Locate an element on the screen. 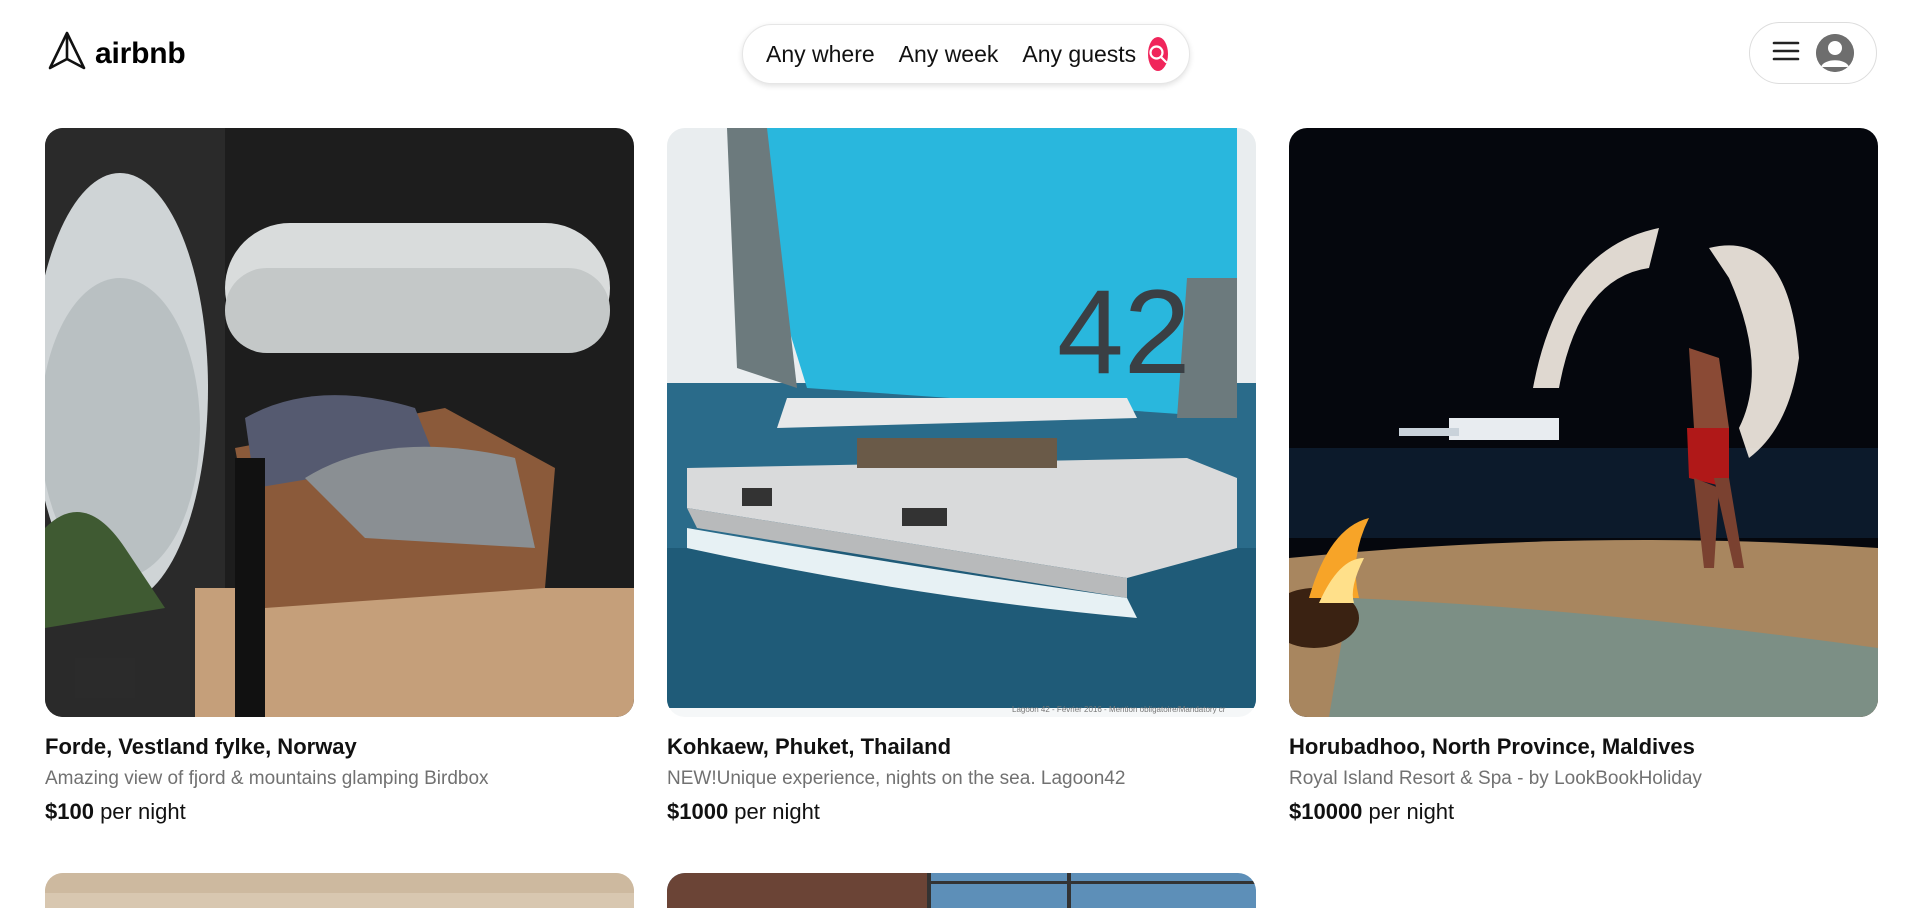 This screenshot has height=908, width=1921. listing-price: $1000 per night is located at coordinates (961, 812).